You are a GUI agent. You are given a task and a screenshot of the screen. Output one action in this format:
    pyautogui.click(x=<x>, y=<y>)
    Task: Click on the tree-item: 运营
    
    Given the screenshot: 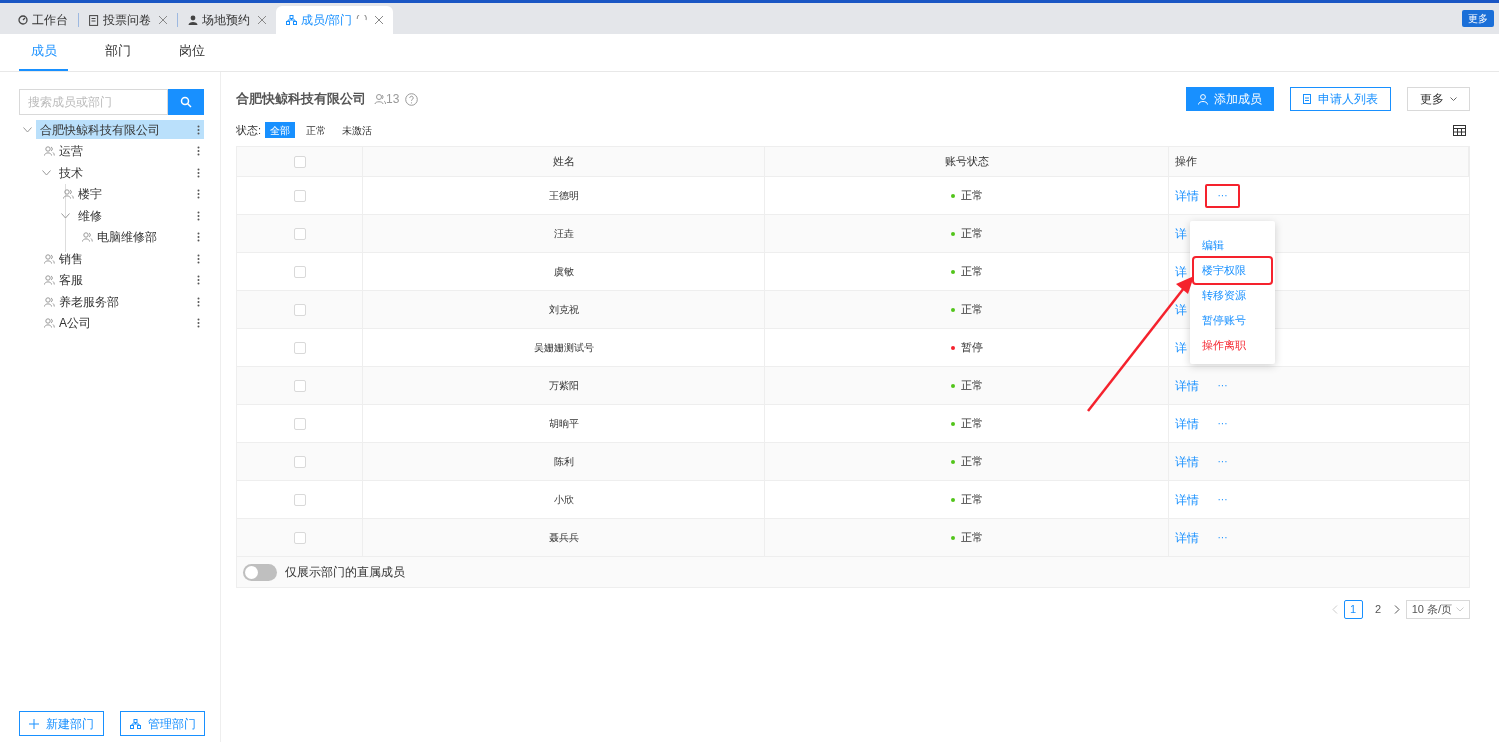 What is the action you would take?
    pyautogui.click(x=124, y=151)
    